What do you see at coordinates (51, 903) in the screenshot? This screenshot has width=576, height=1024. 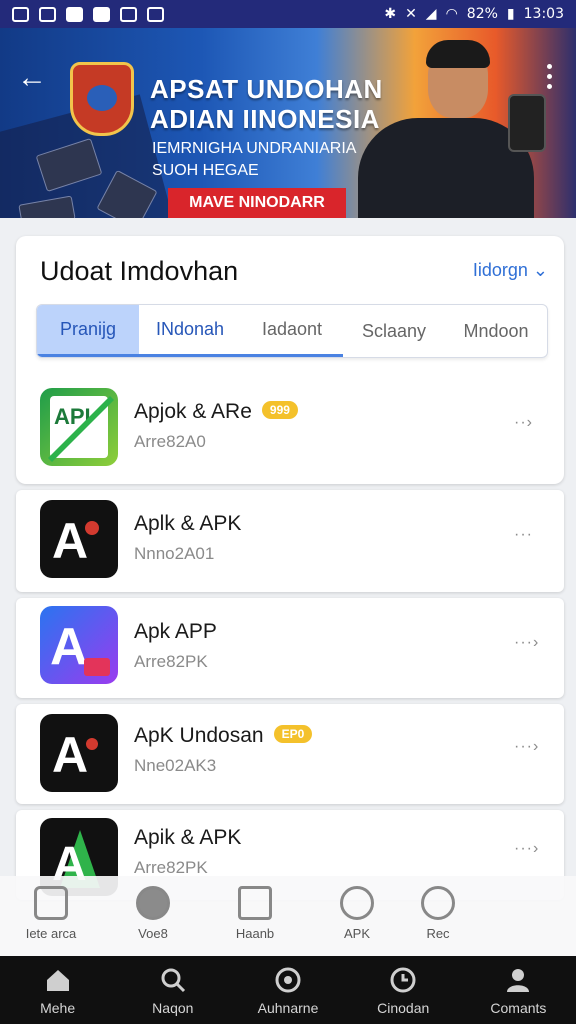 I see `print-icon` at bounding box center [51, 903].